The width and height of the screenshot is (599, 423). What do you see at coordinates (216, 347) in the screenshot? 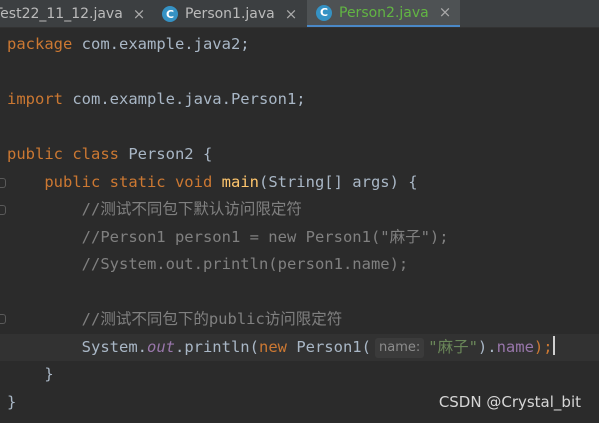
I see `code-text: .println(` at bounding box center [216, 347].